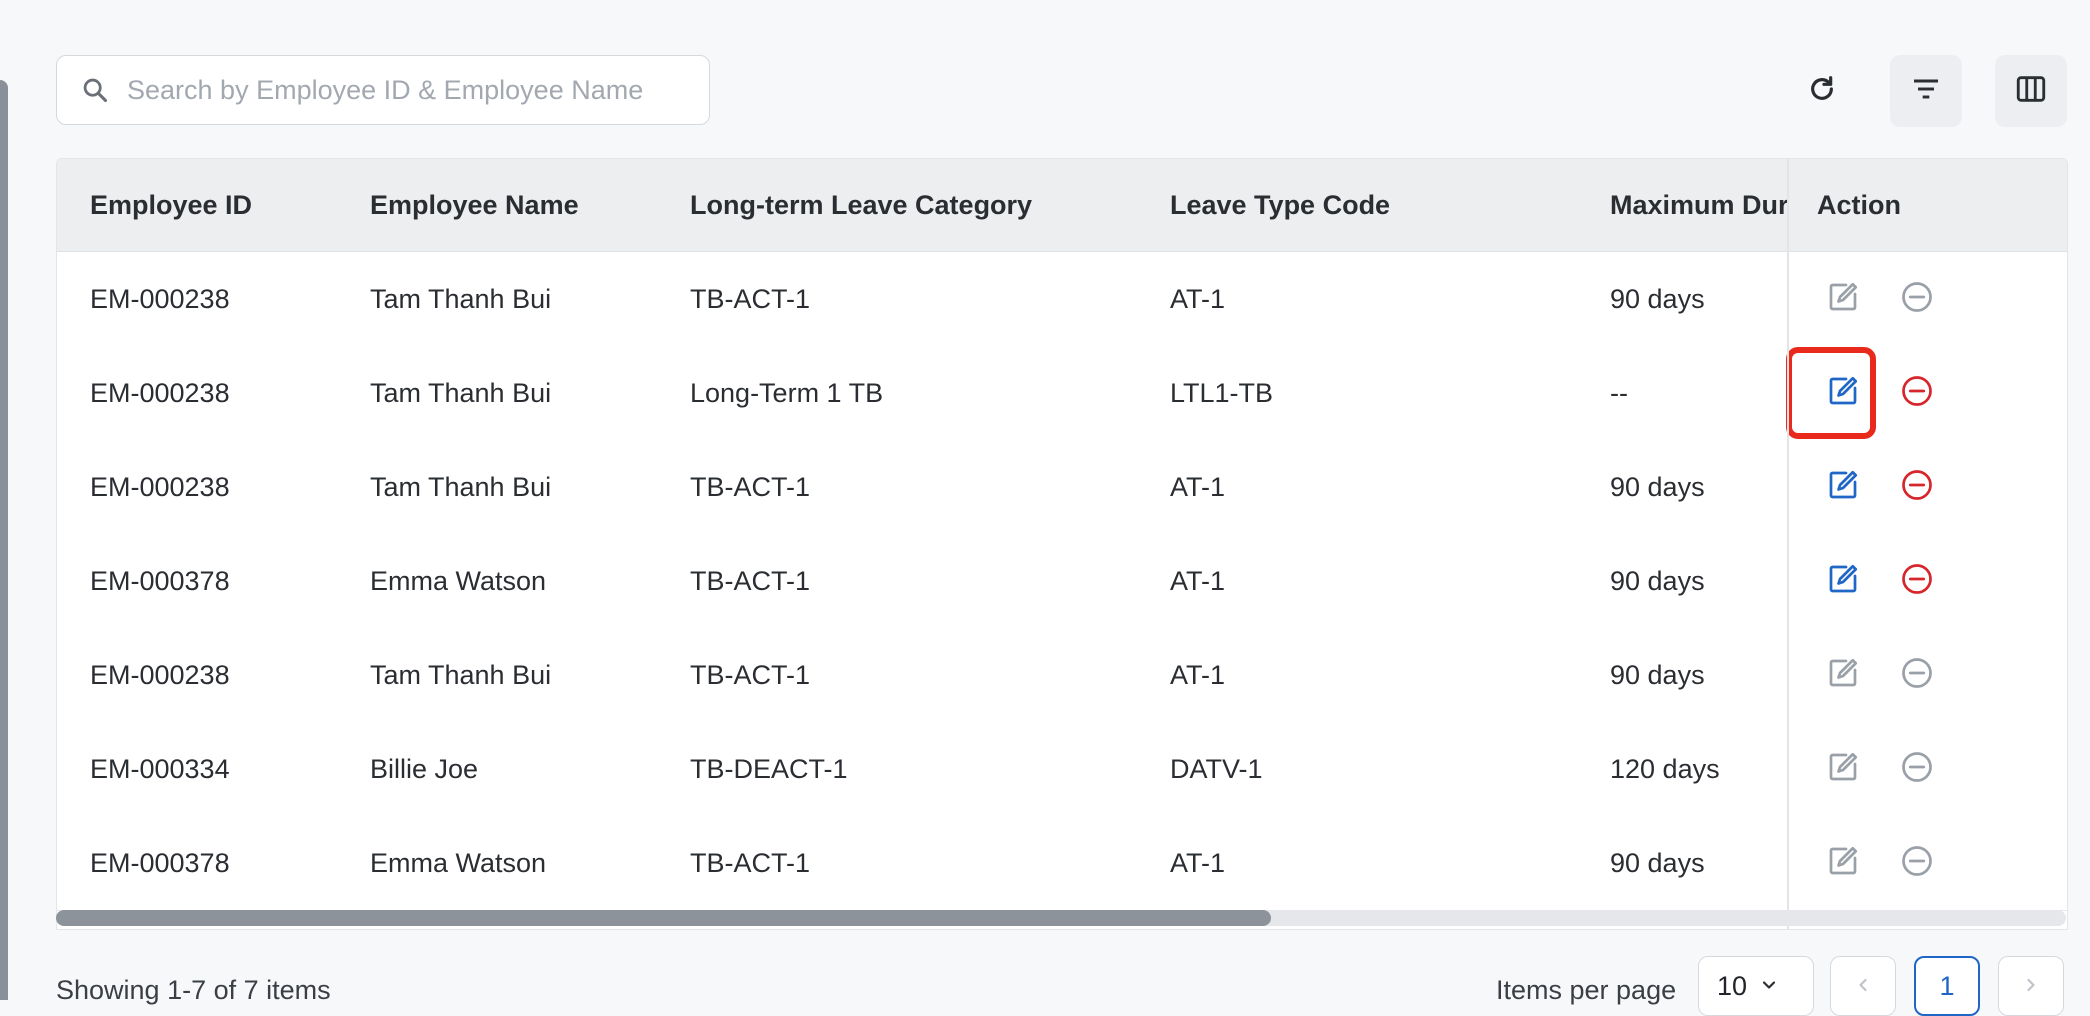 Image resolution: width=2090 pixels, height=1016 pixels. I want to click on header-leave-category: Long-term Leave Category, so click(861, 205).